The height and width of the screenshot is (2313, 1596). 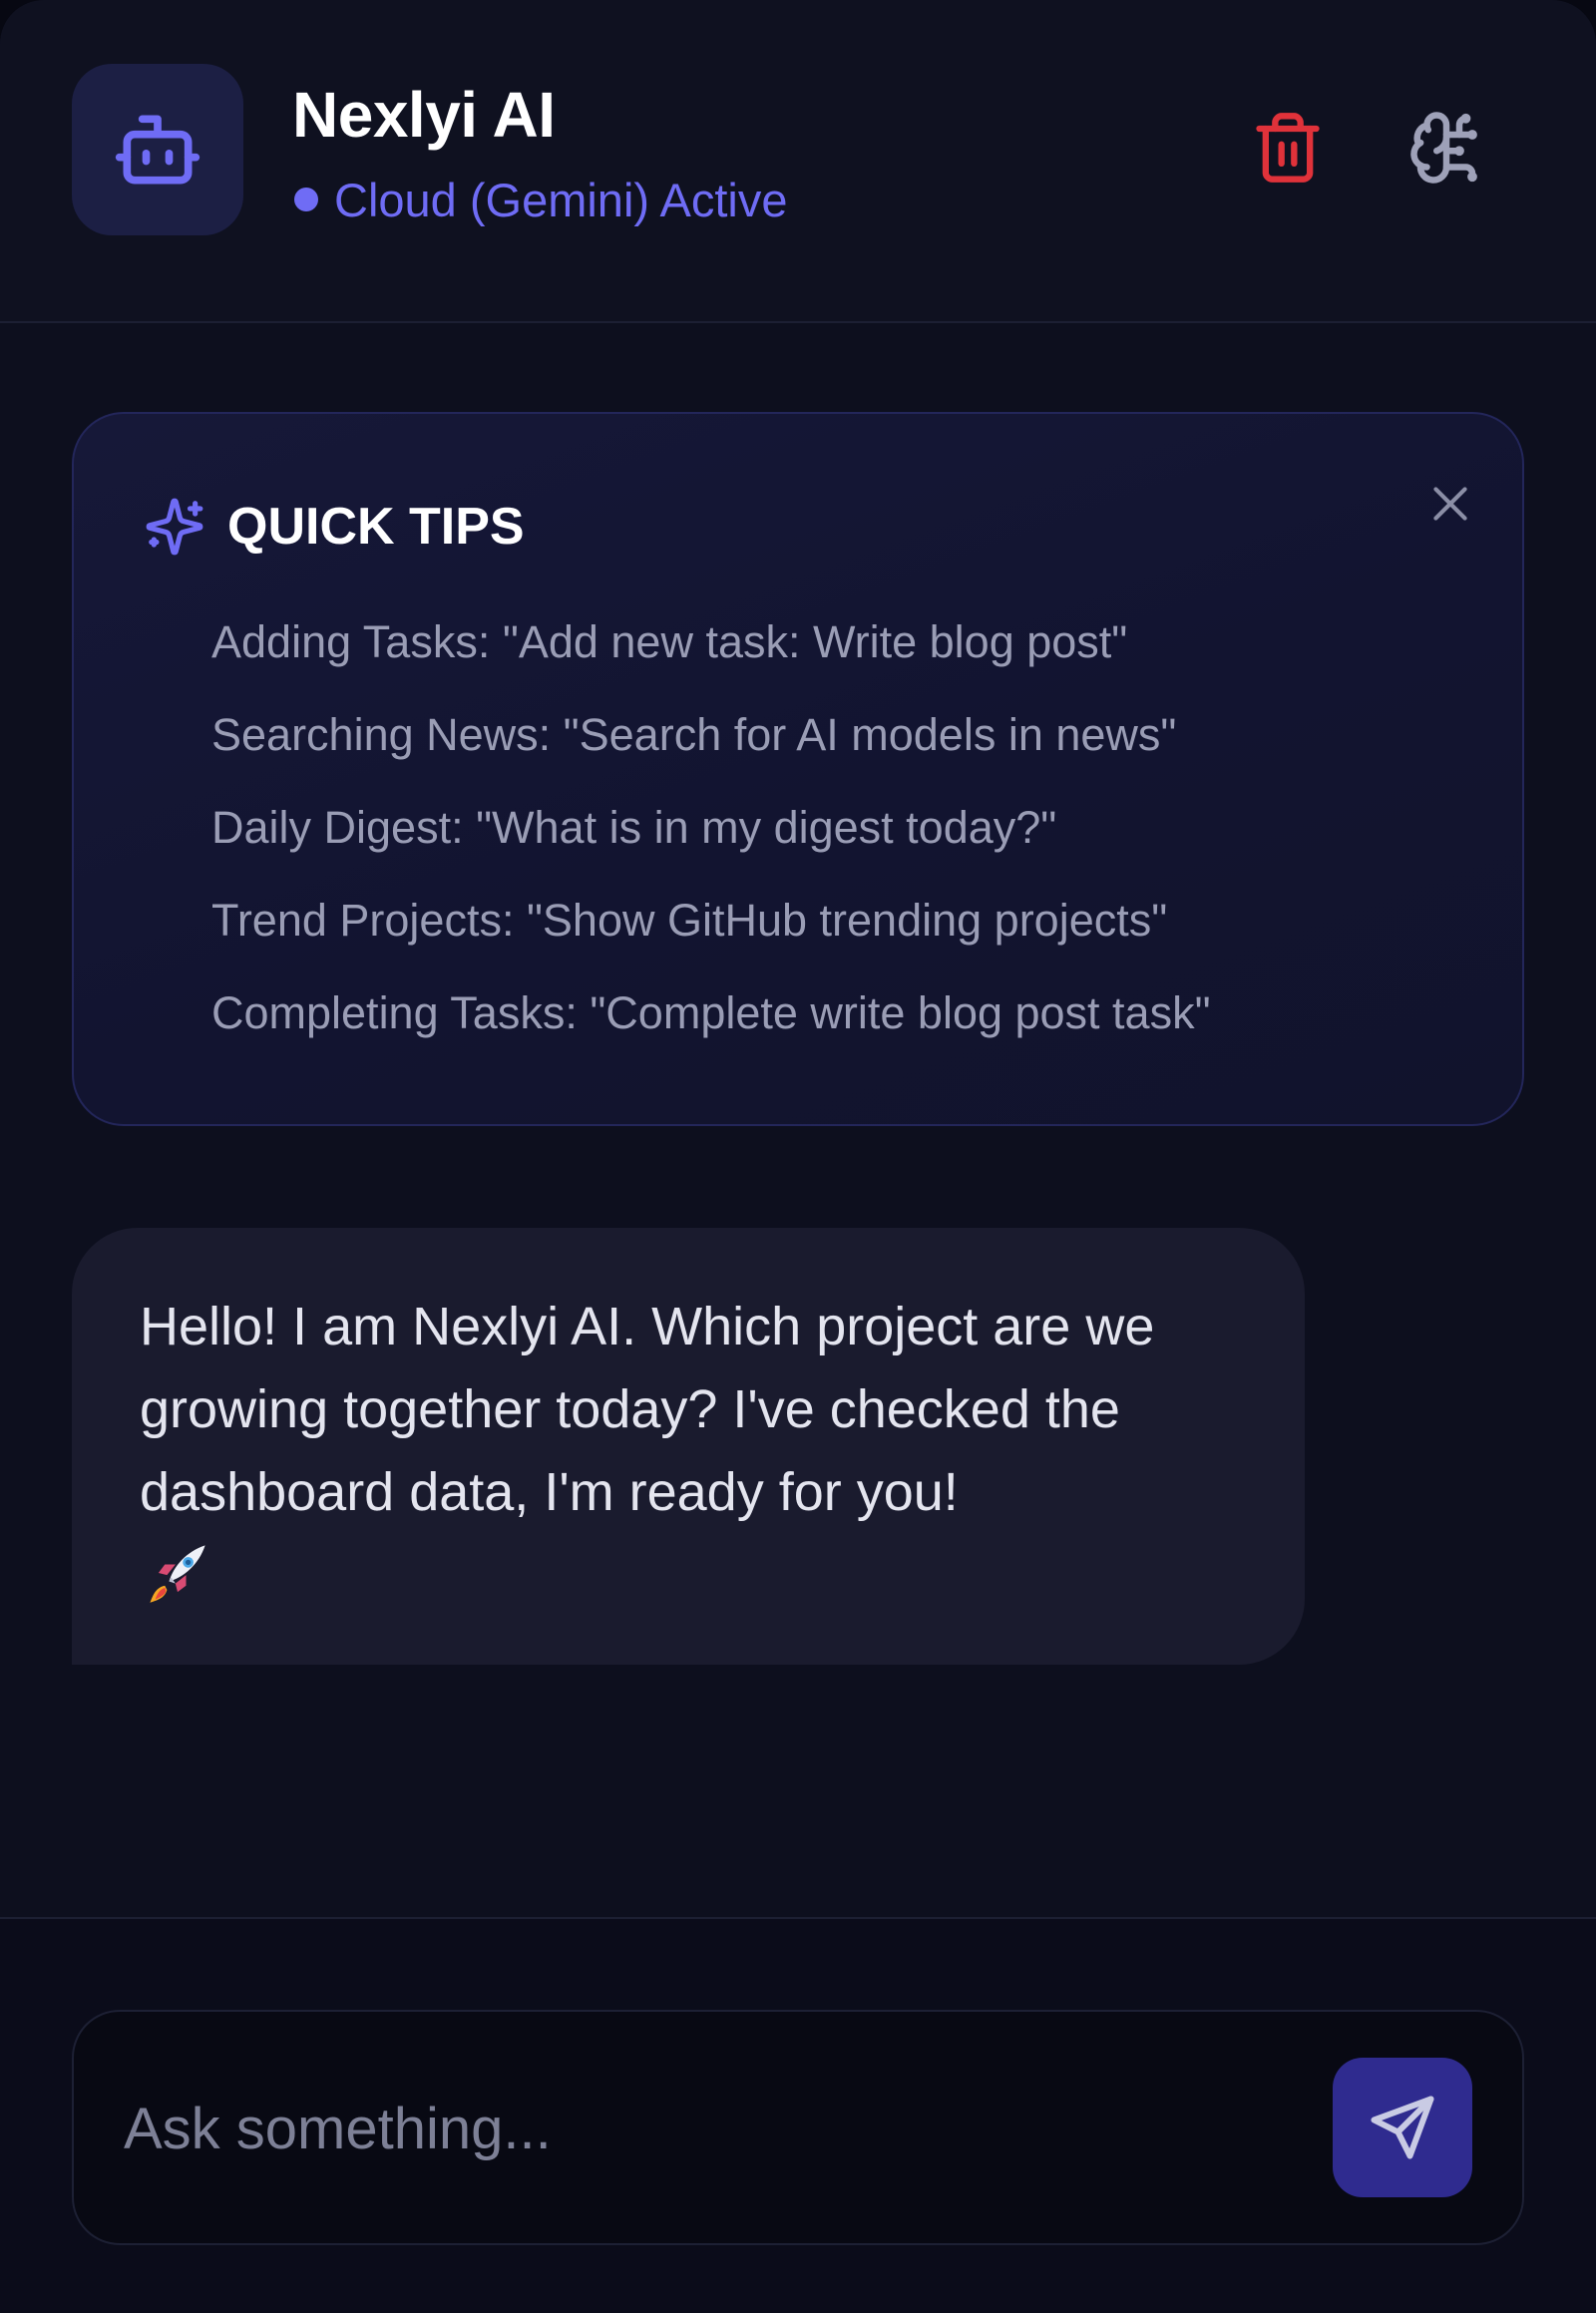 What do you see at coordinates (306, 199) in the screenshot?
I see `status-dot-icon` at bounding box center [306, 199].